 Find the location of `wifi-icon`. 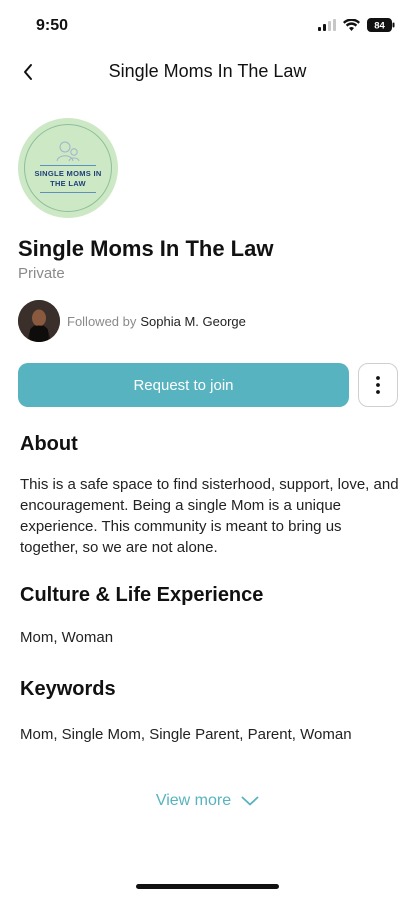

wifi-icon is located at coordinates (351, 25).